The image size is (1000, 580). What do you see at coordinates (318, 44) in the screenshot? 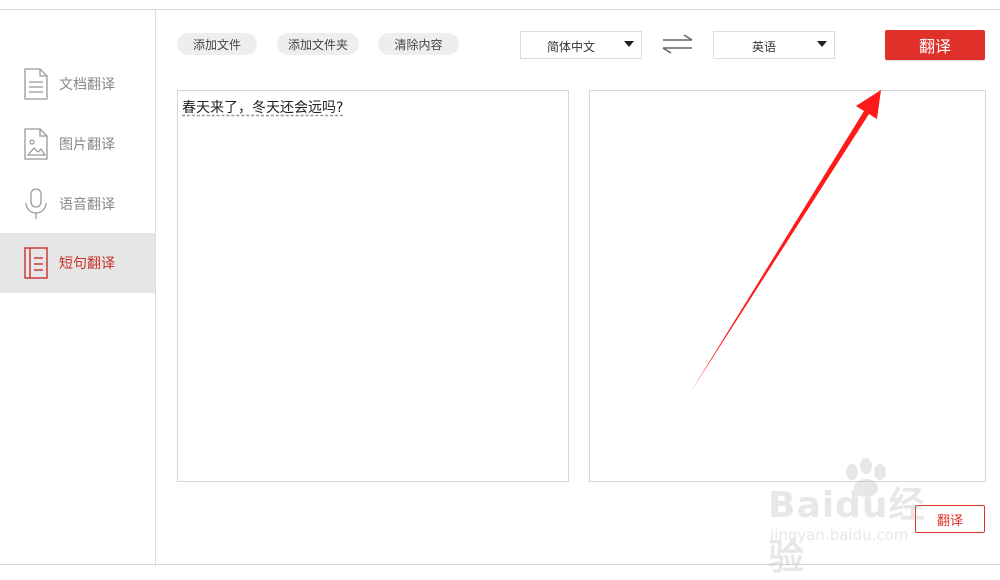
I see `add-folder-button: 添加文件夹` at bounding box center [318, 44].